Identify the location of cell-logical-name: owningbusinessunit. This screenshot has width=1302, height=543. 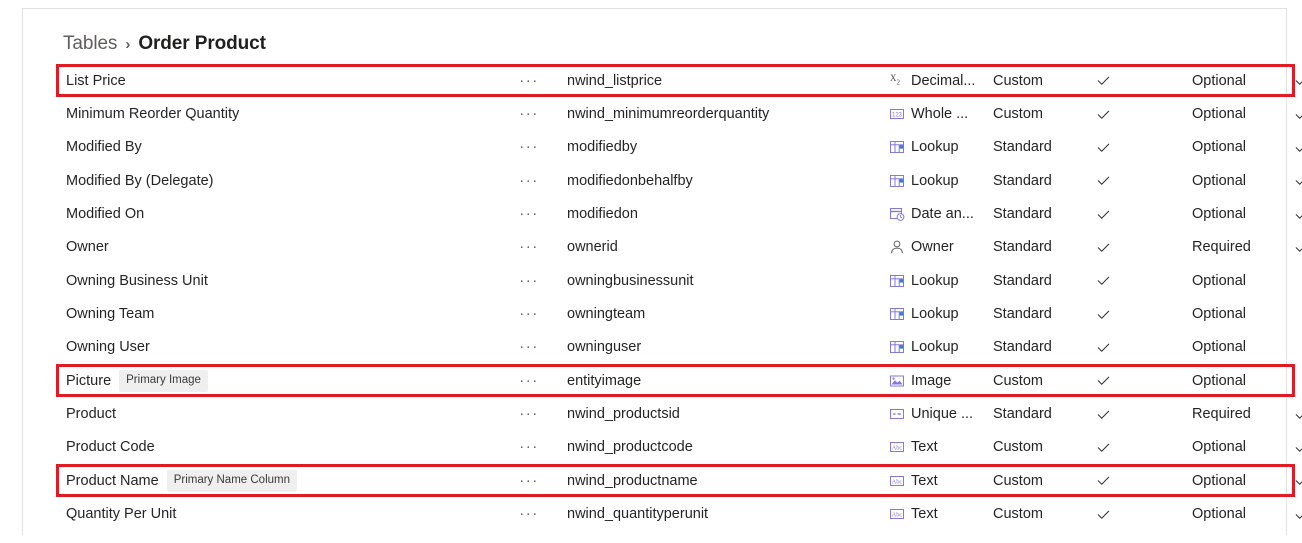
(630, 280).